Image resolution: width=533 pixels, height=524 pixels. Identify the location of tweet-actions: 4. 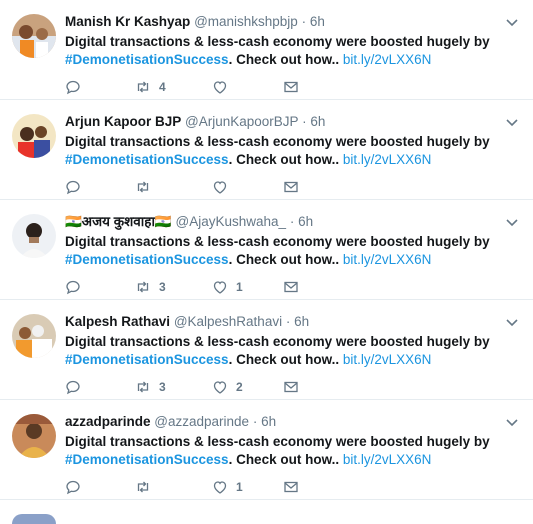
(185, 87).